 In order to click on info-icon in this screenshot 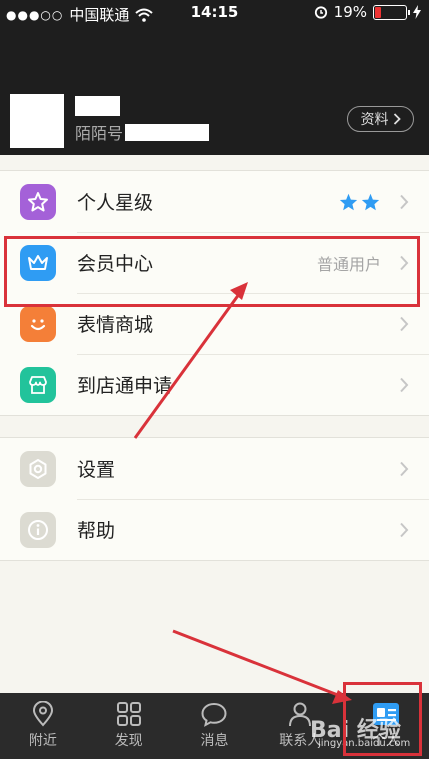, I will do `click(38, 529)`.